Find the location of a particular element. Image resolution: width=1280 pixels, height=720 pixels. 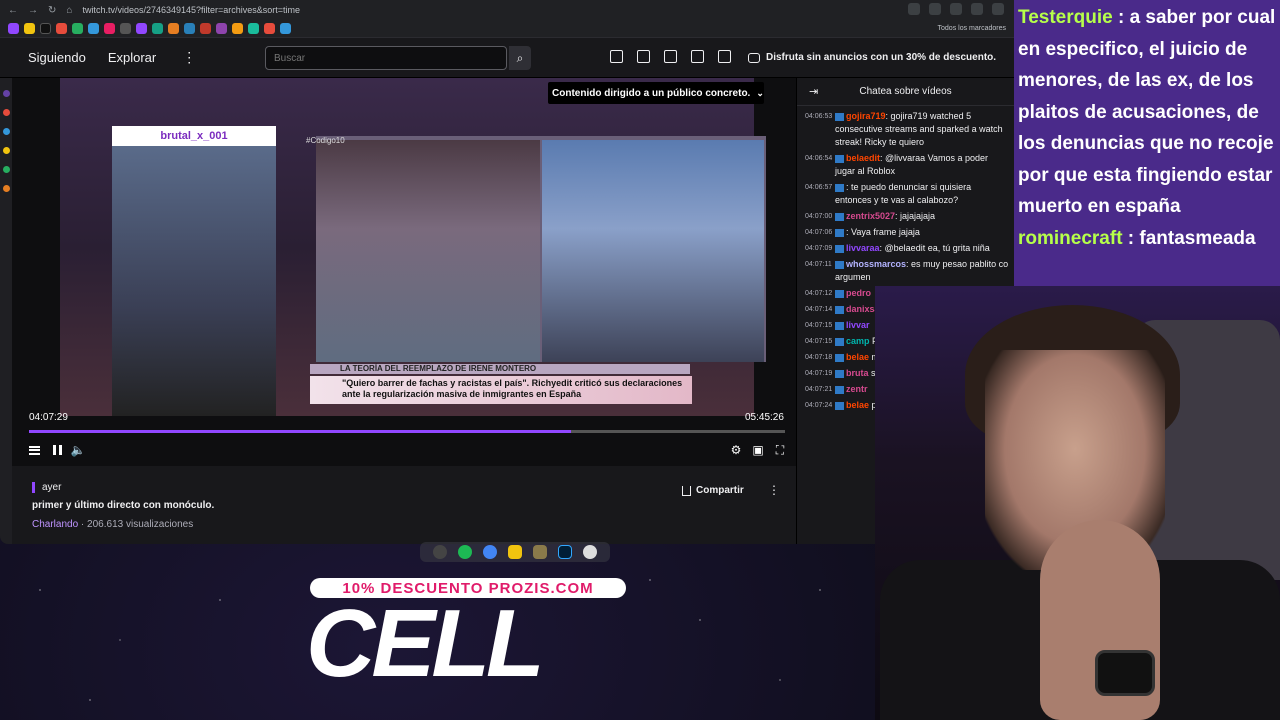

chat-header: ⇥ Chatea sobre vídeos is located at coordinates (905, 92).